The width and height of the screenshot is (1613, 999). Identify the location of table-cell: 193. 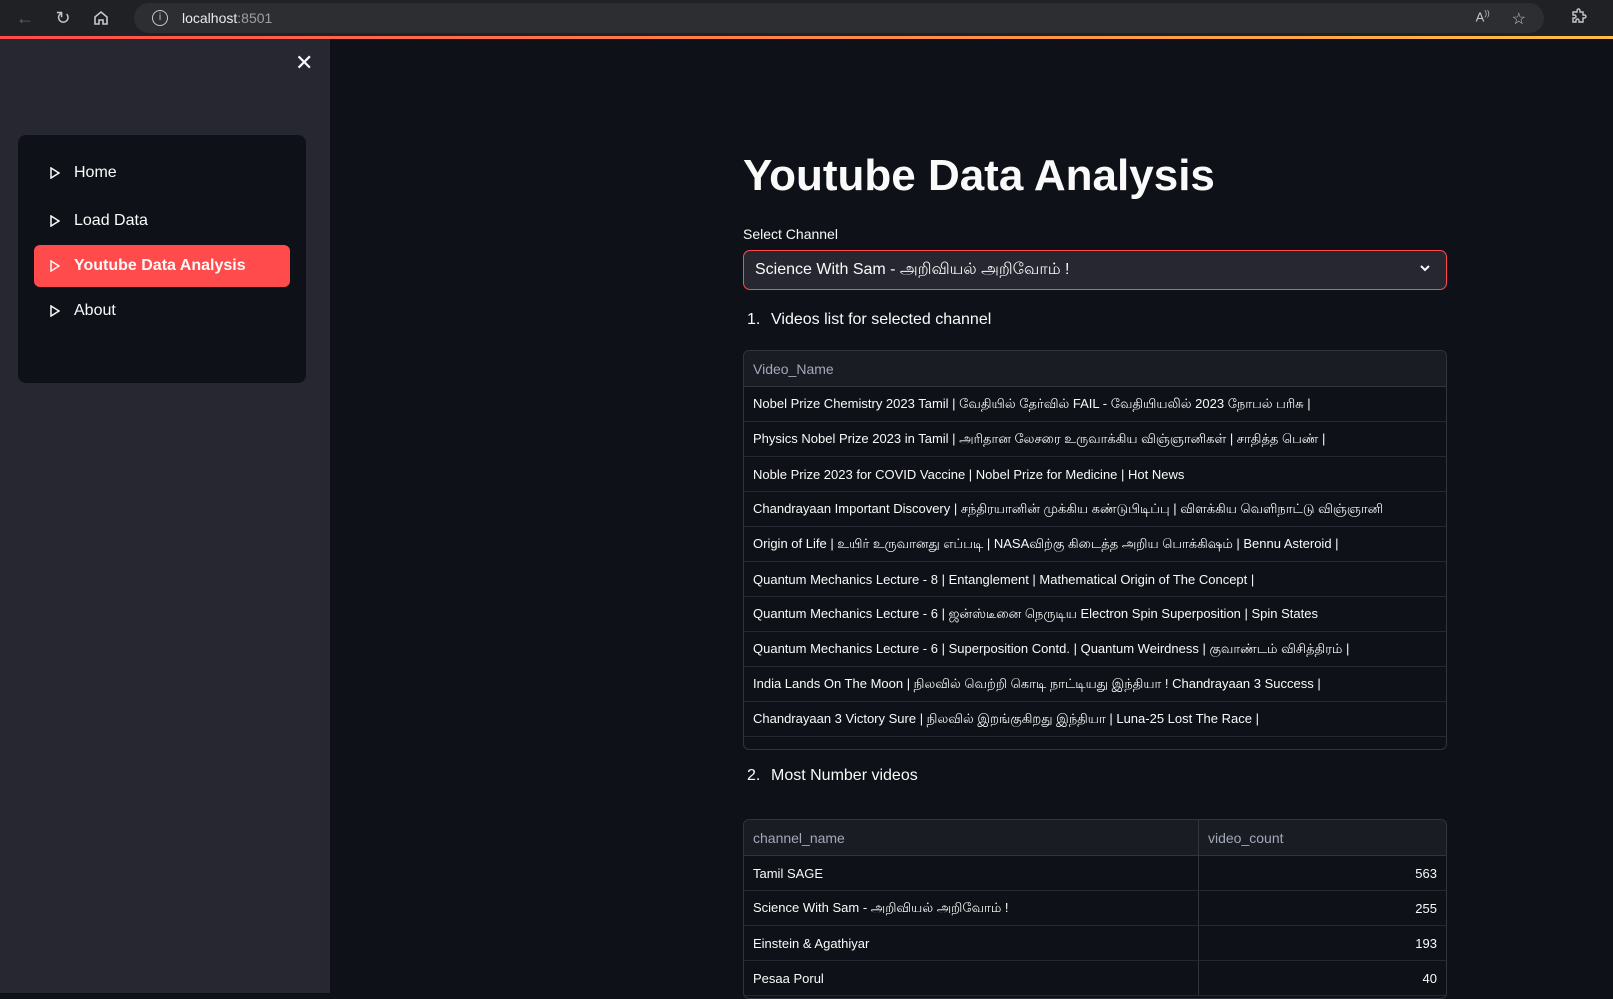
(1426, 943).